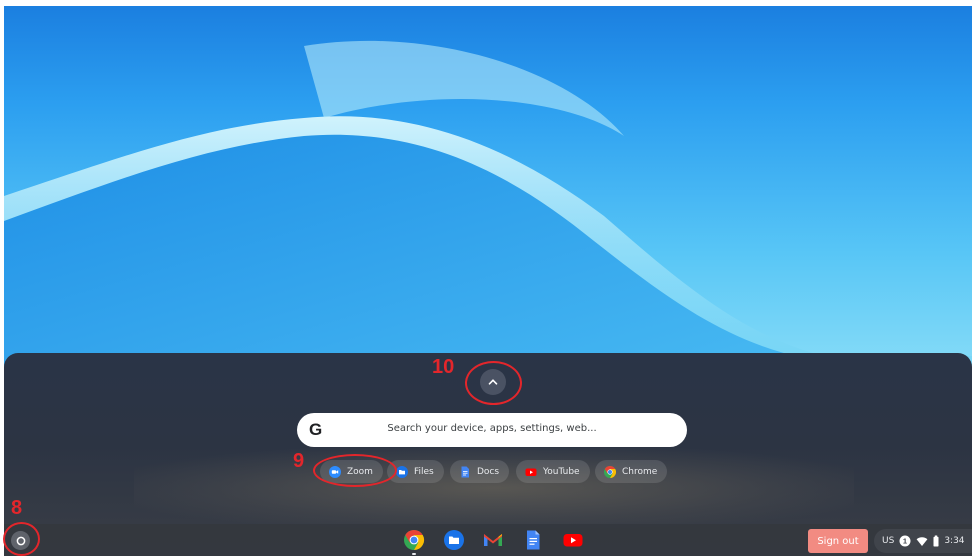  What do you see at coordinates (355, 470) in the screenshot?
I see `annotation-ring-zoom` at bounding box center [355, 470].